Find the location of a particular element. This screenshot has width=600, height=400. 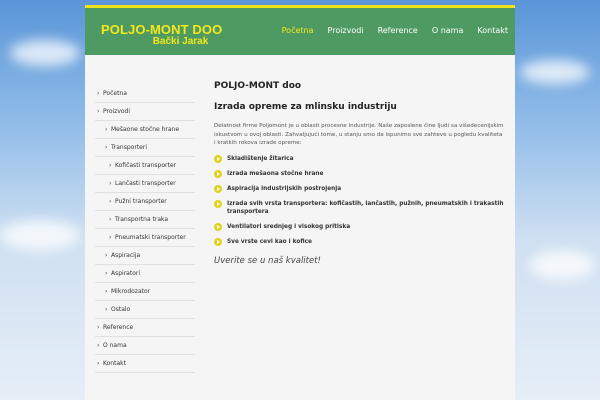

sidebar-item-mesaone: › Mešaone stočne hrane is located at coordinates (145, 130).